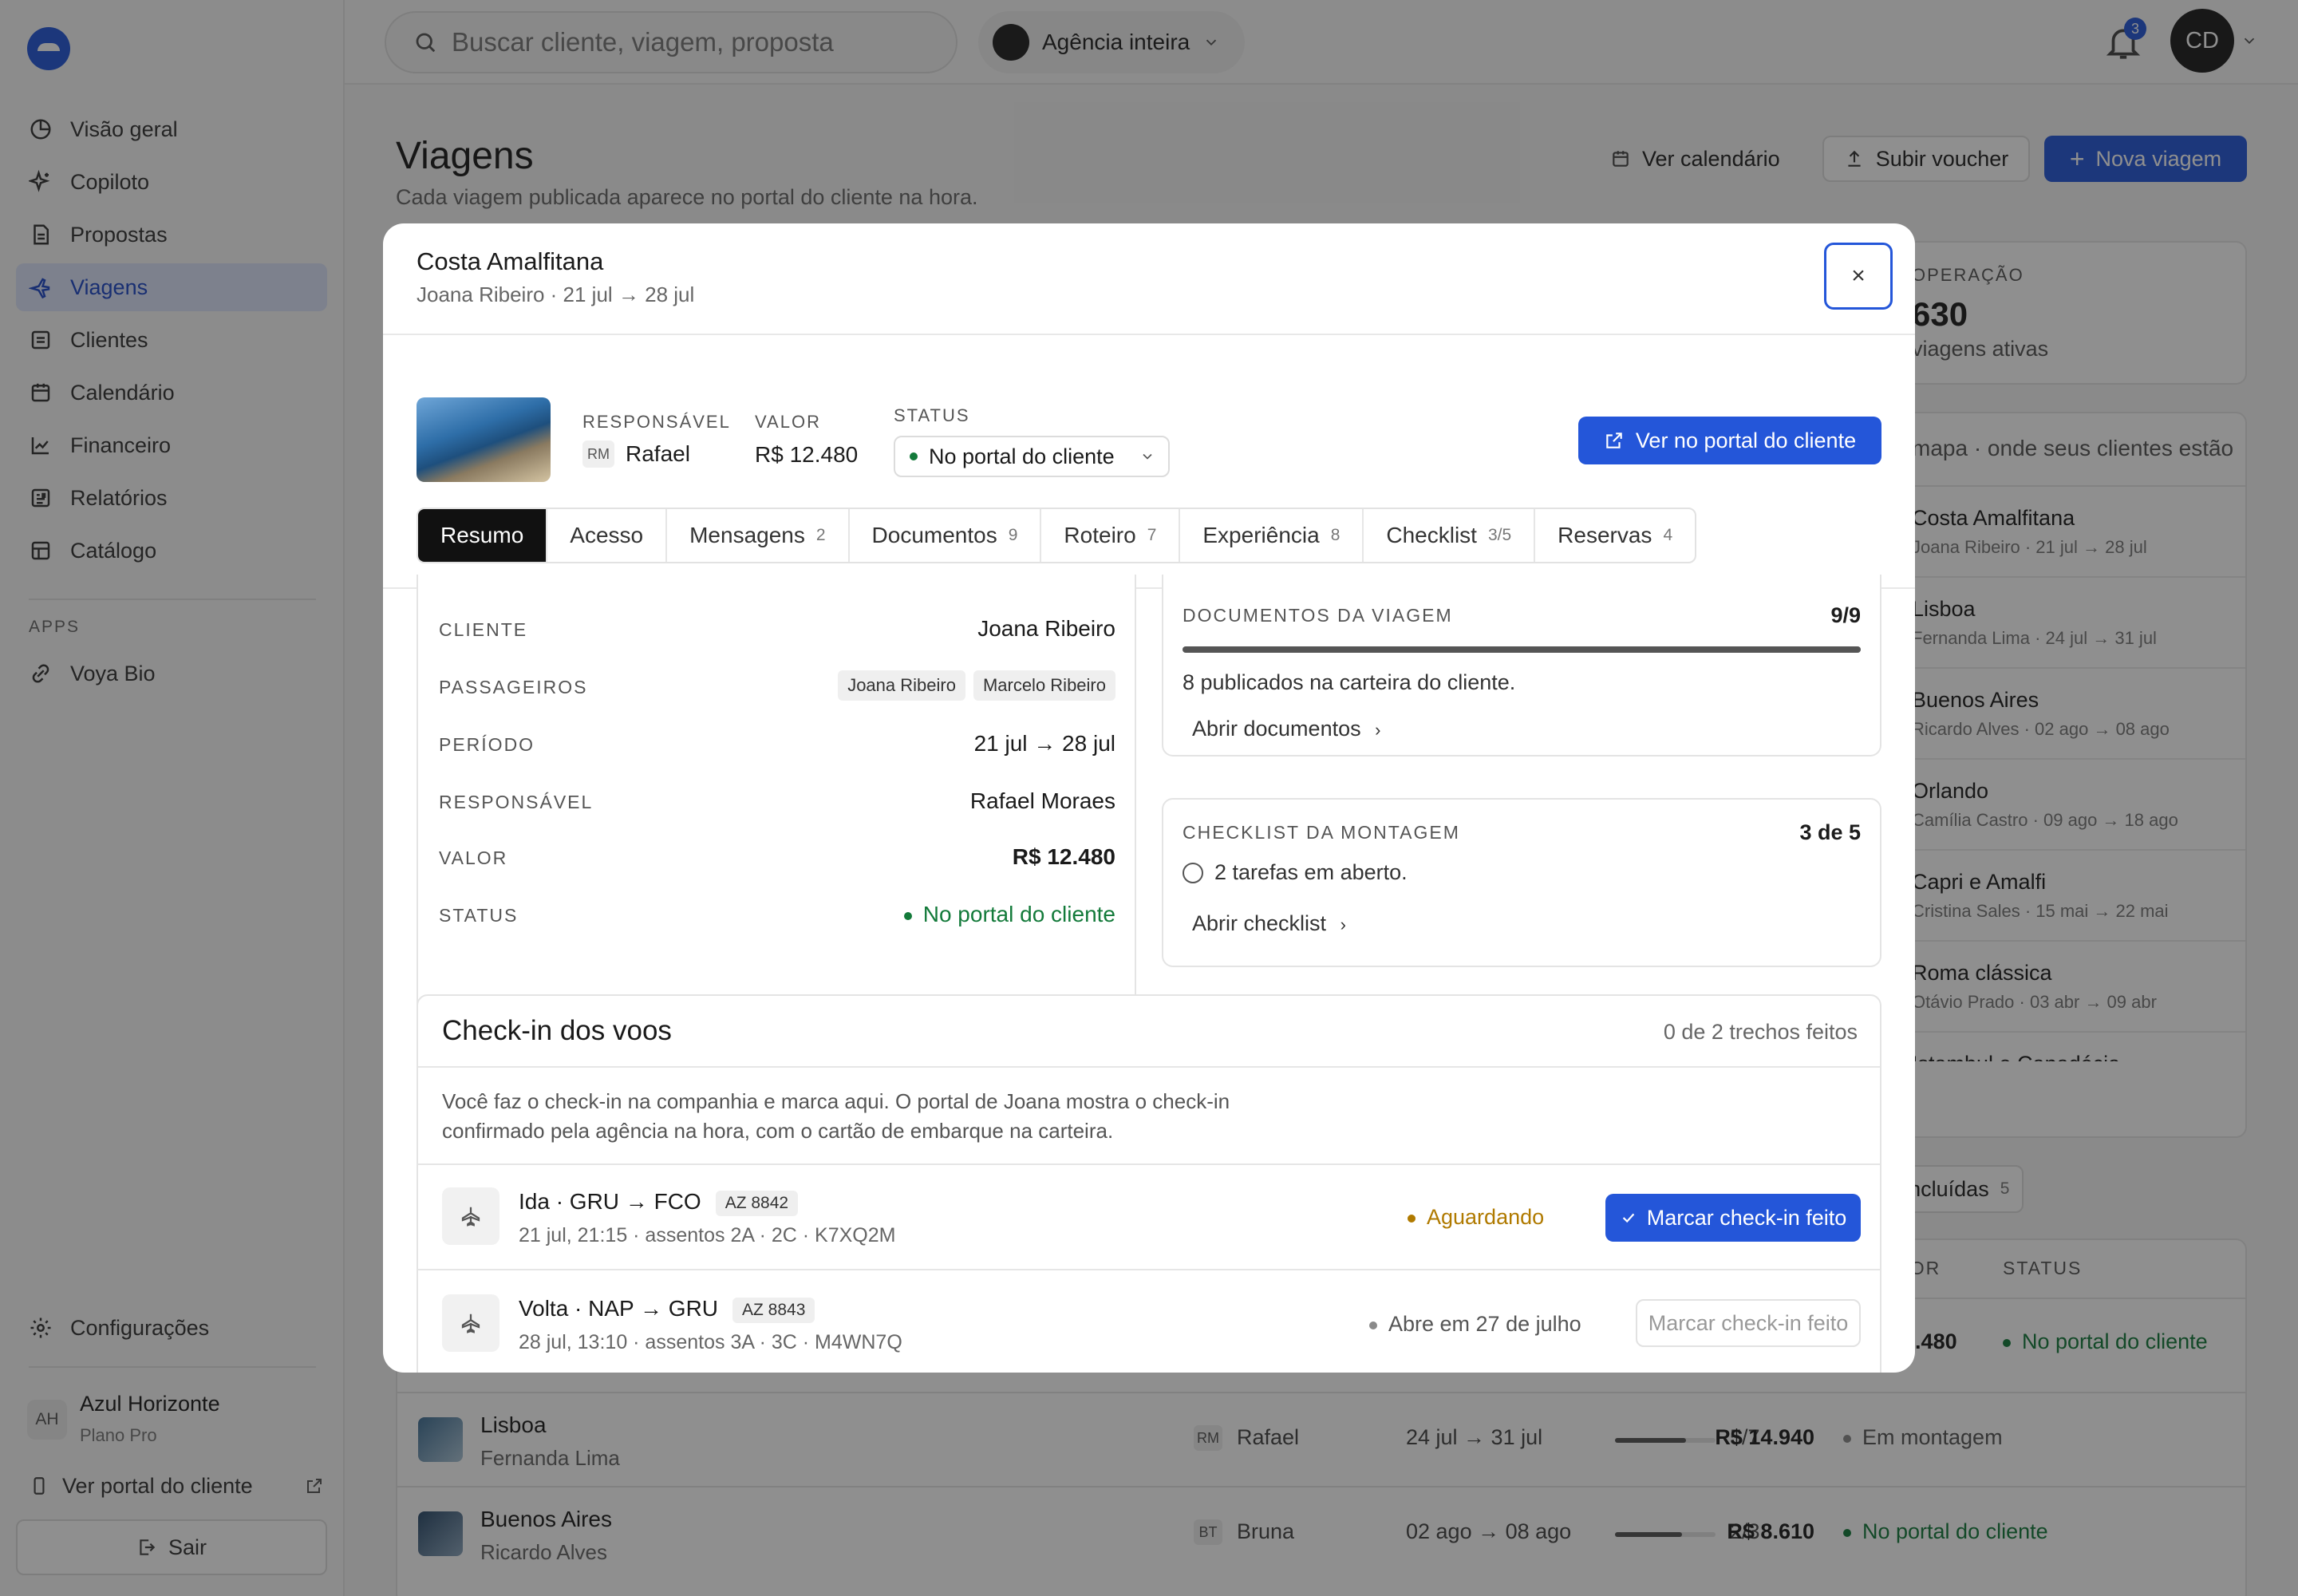 The height and width of the screenshot is (1596, 2298). I want to click on responsible-name: Rafael, so click(658, 454).